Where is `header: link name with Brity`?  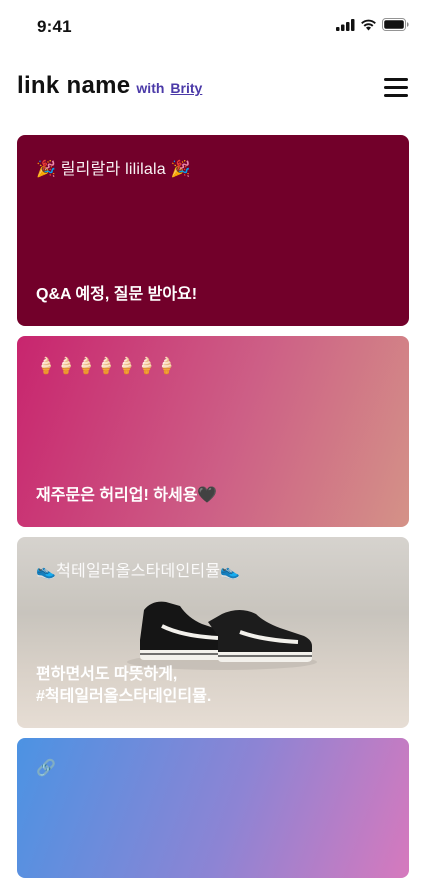 header: link name with Brity is located at coordinates (213, 90).